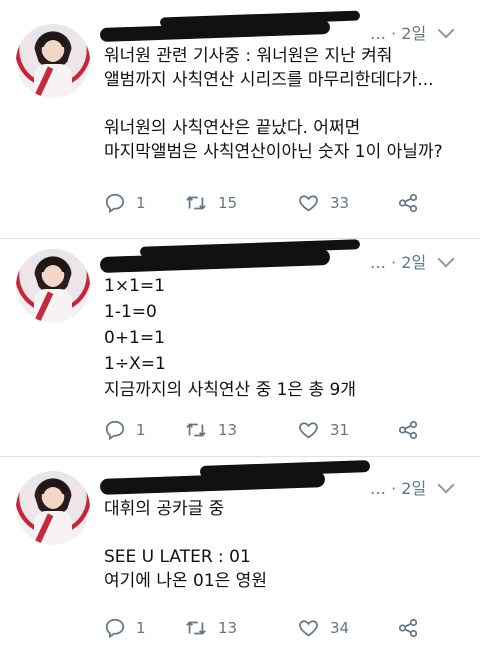 Image resolution: width=480 pixels, height=652 pixels. Describe the element at coordinates (269, 628) in the screenshot. I see `tweet-actions: 1 13 34` at that location.